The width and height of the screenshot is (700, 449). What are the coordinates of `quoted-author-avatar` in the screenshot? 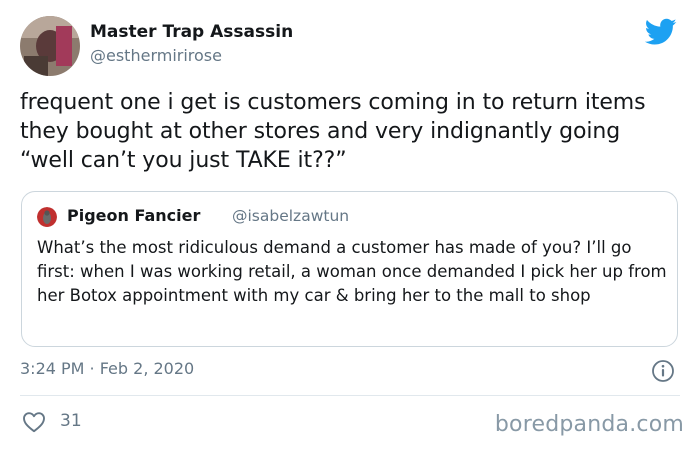 It's located at (47, 217).